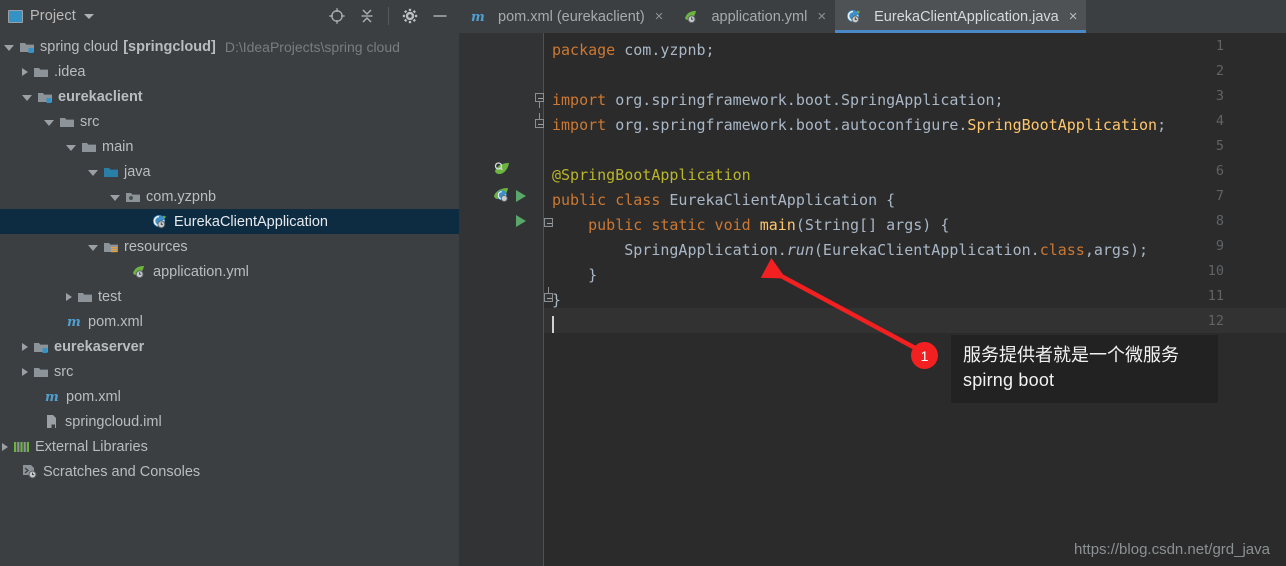 Image resolution: width=1286 pixels, height=566 pixels. I want to click on text-caret, so click(553, 324).